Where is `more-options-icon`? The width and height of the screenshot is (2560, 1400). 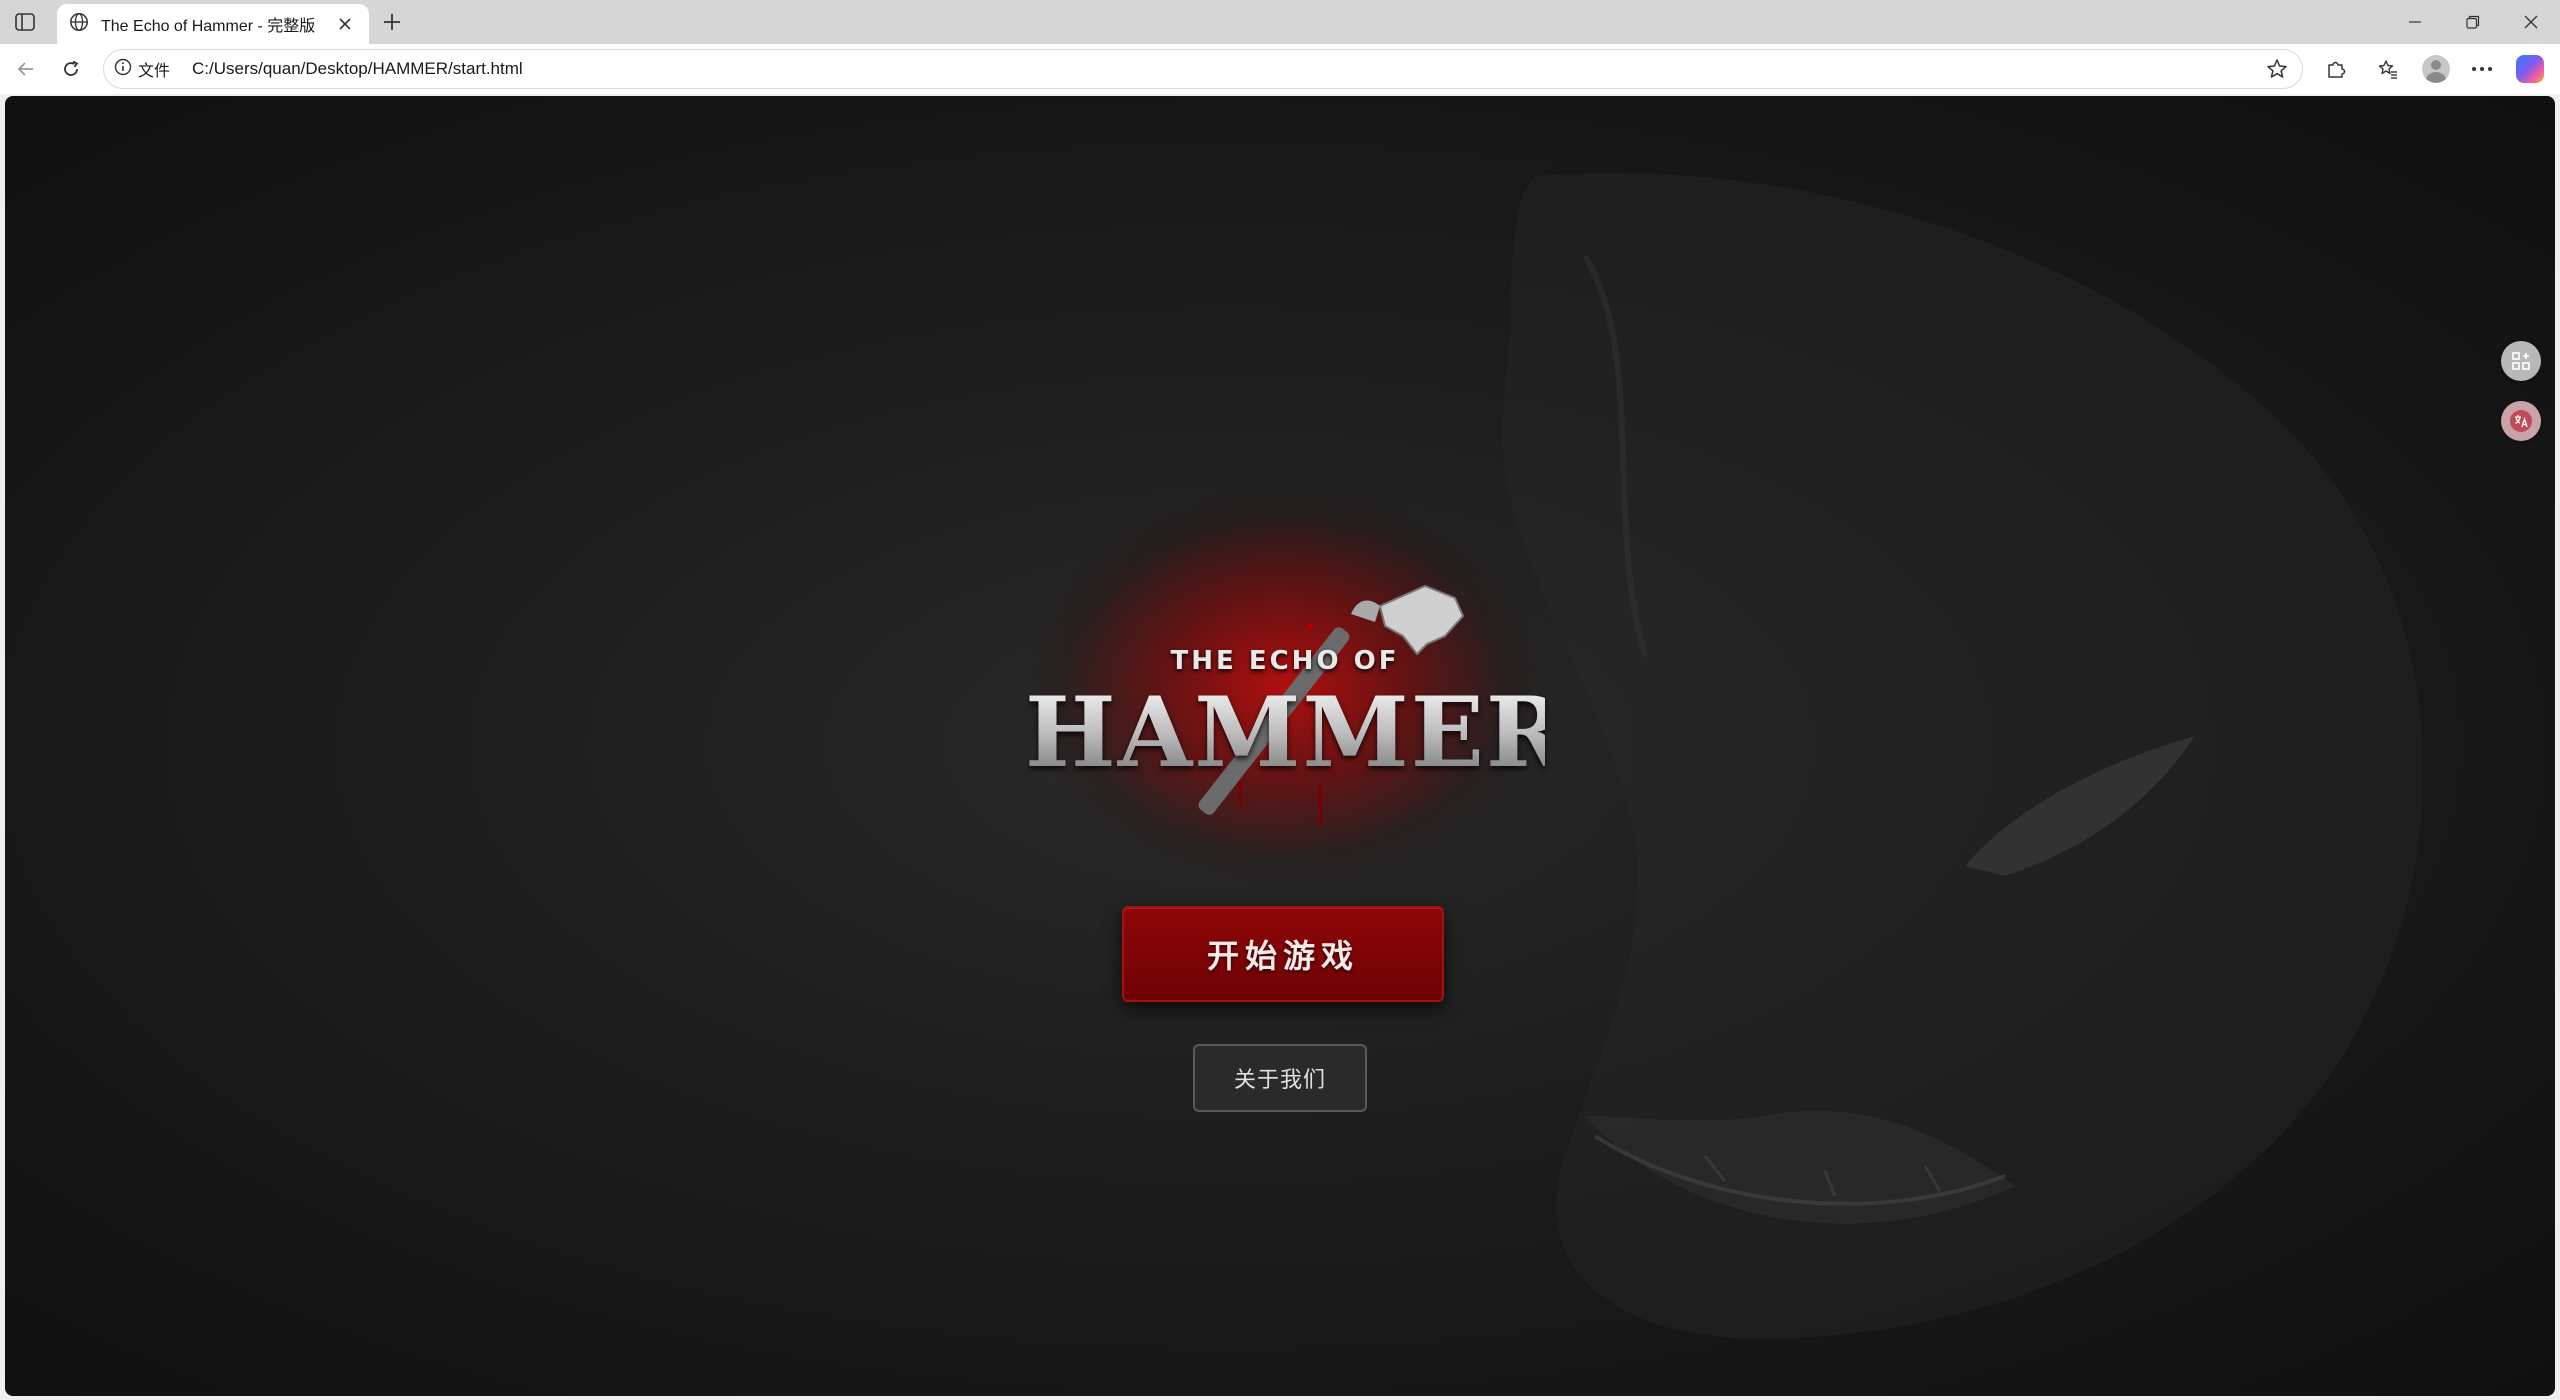 more-options-icon is located at coordinates (2482, 69).